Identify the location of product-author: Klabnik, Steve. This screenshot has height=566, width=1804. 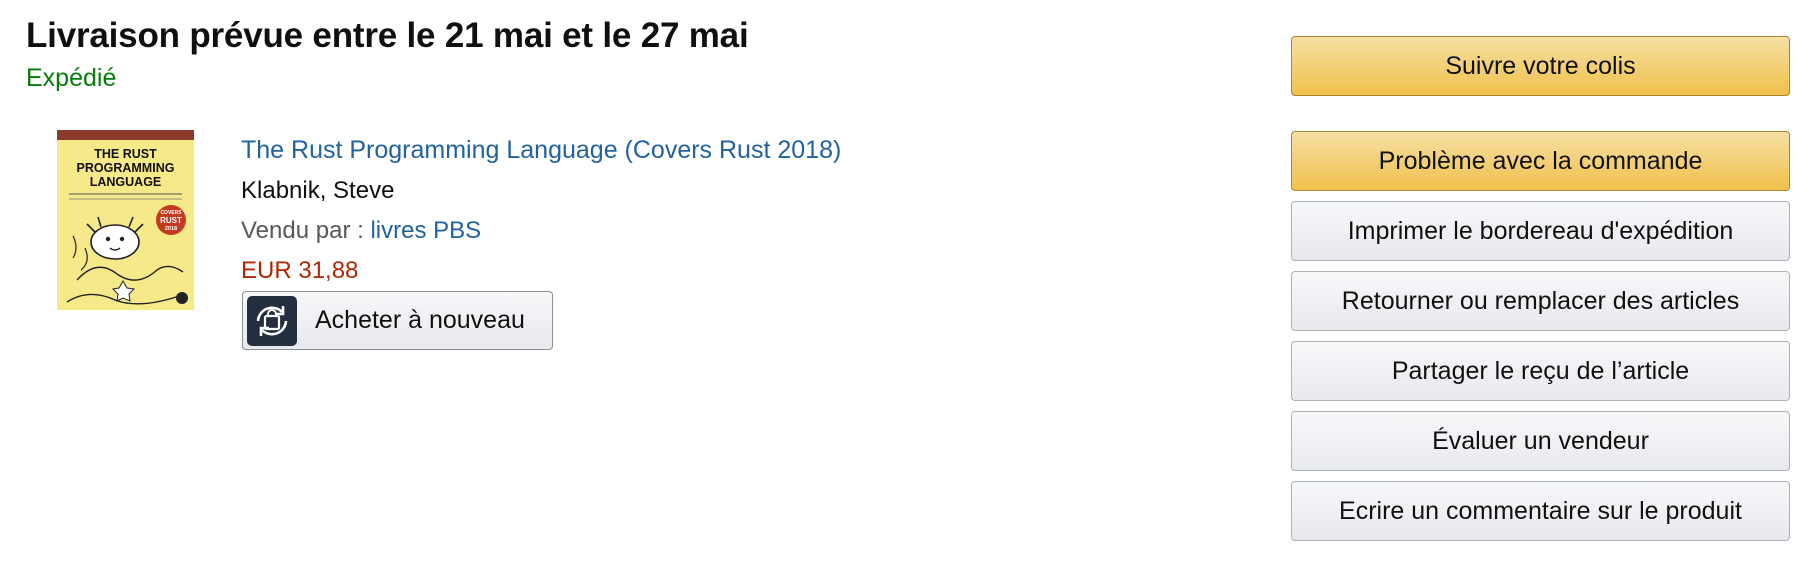
(318, 190).